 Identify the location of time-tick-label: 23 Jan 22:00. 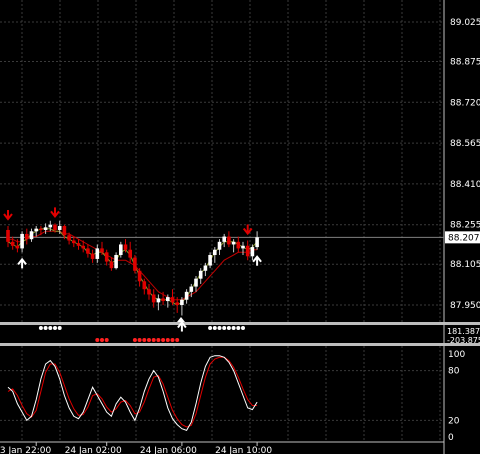
(25, 450).